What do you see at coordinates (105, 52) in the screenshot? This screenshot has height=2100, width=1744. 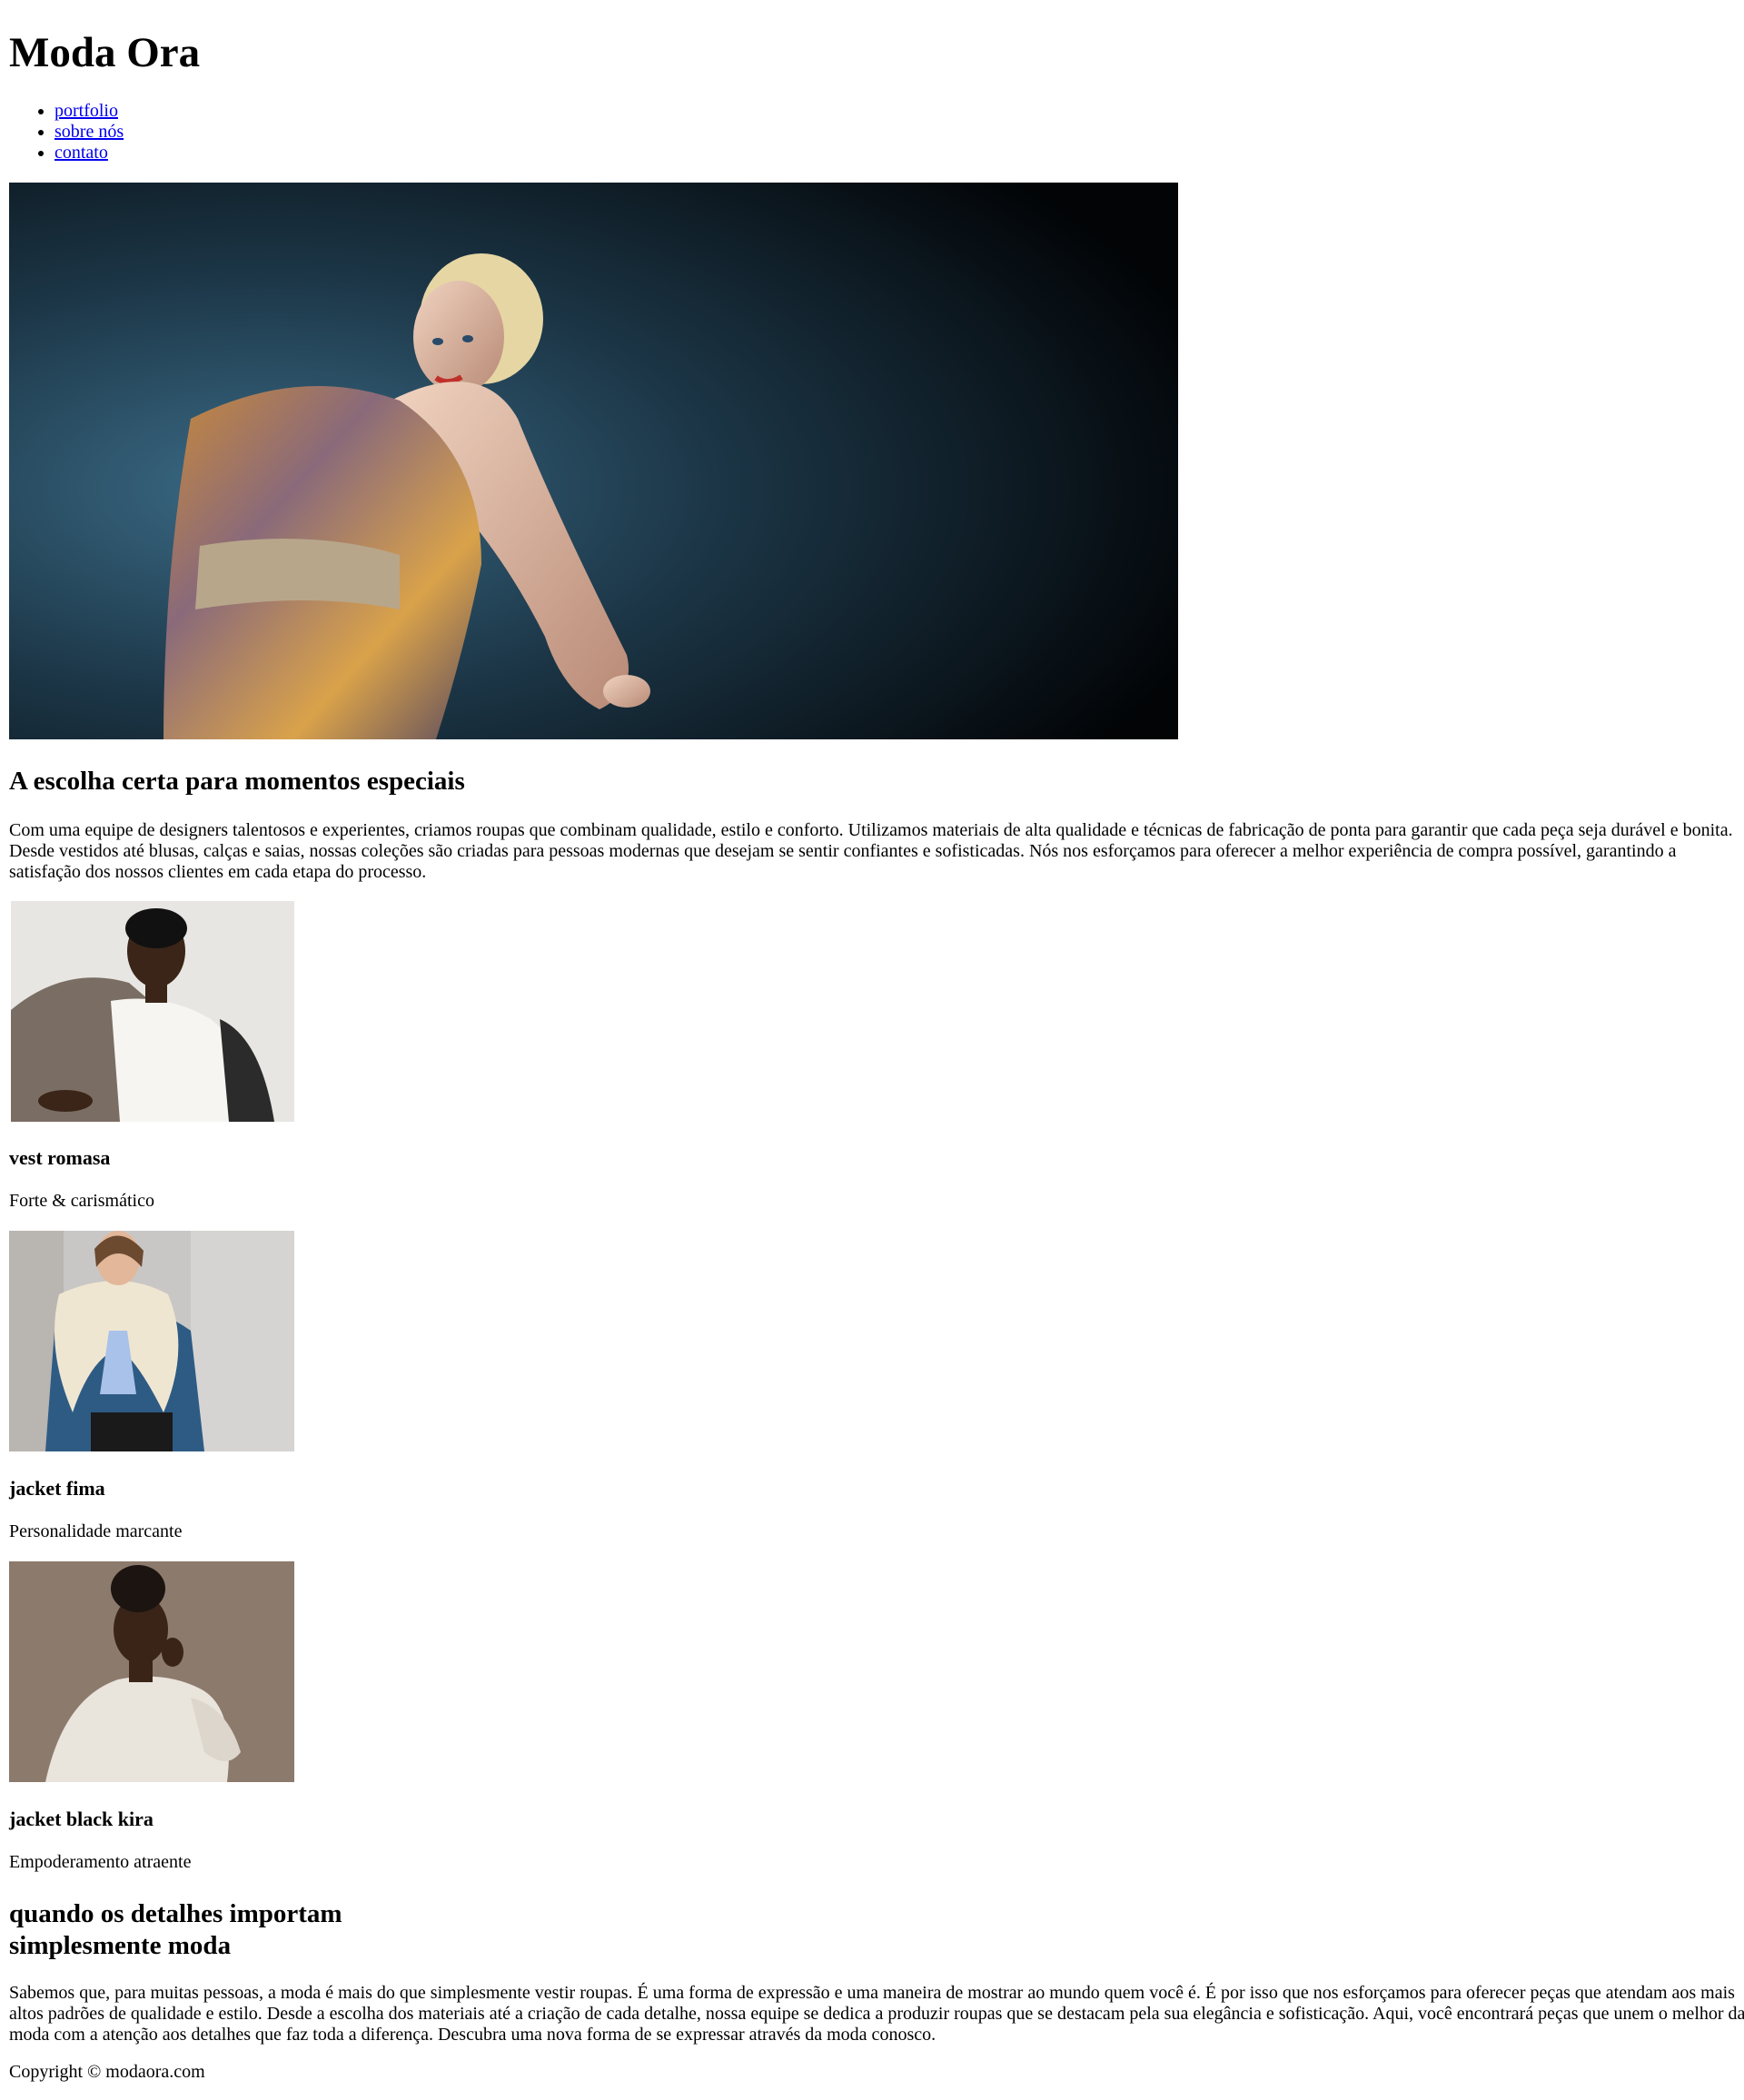 I see `site-title: Moda Ora` at bounding box center [105, 52].